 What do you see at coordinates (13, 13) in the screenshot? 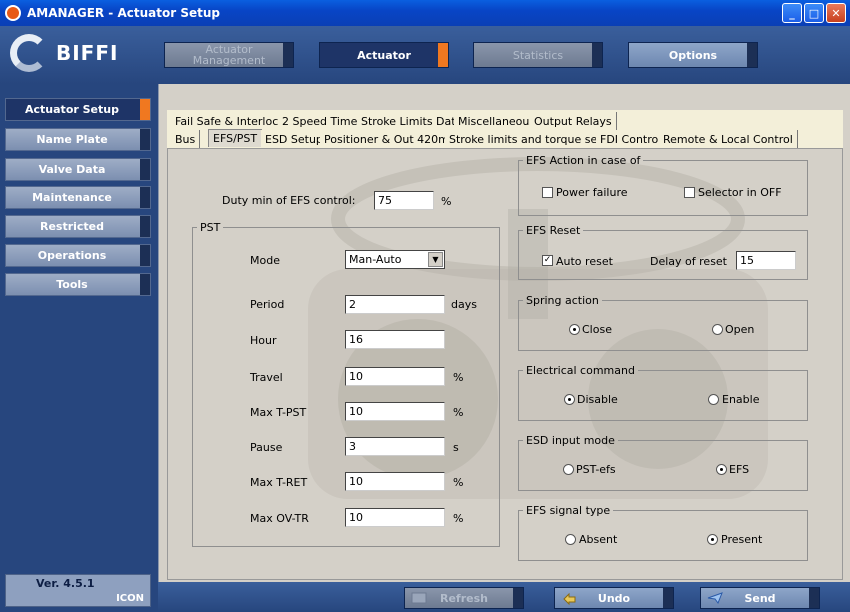
I see `app-icon` at bounding box center [13, 13].